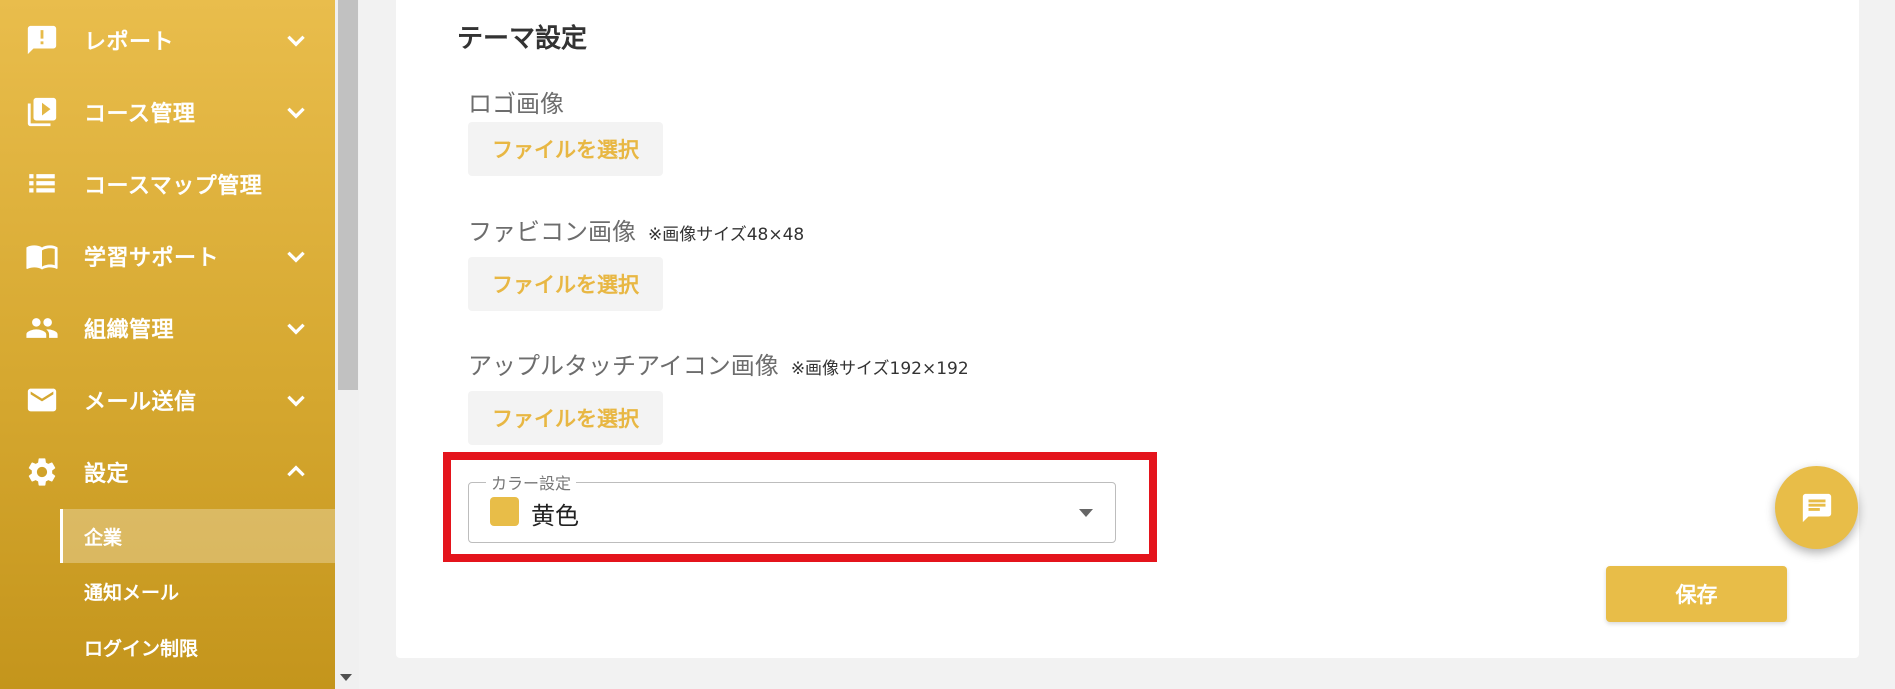  I want to click on sidebar-item-learning-support: 学習サポート, so click(167, 256).